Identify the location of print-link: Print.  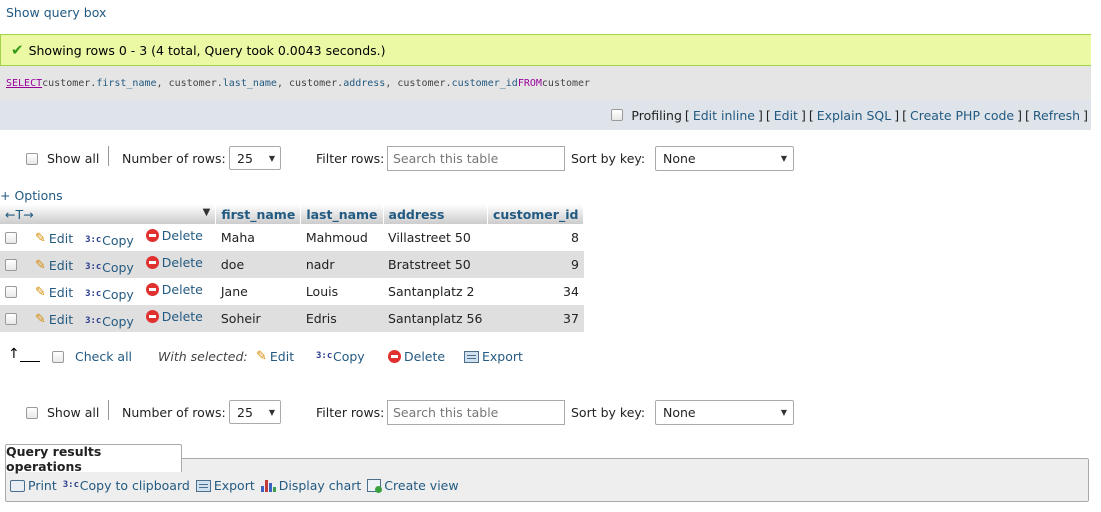
(33, 485).